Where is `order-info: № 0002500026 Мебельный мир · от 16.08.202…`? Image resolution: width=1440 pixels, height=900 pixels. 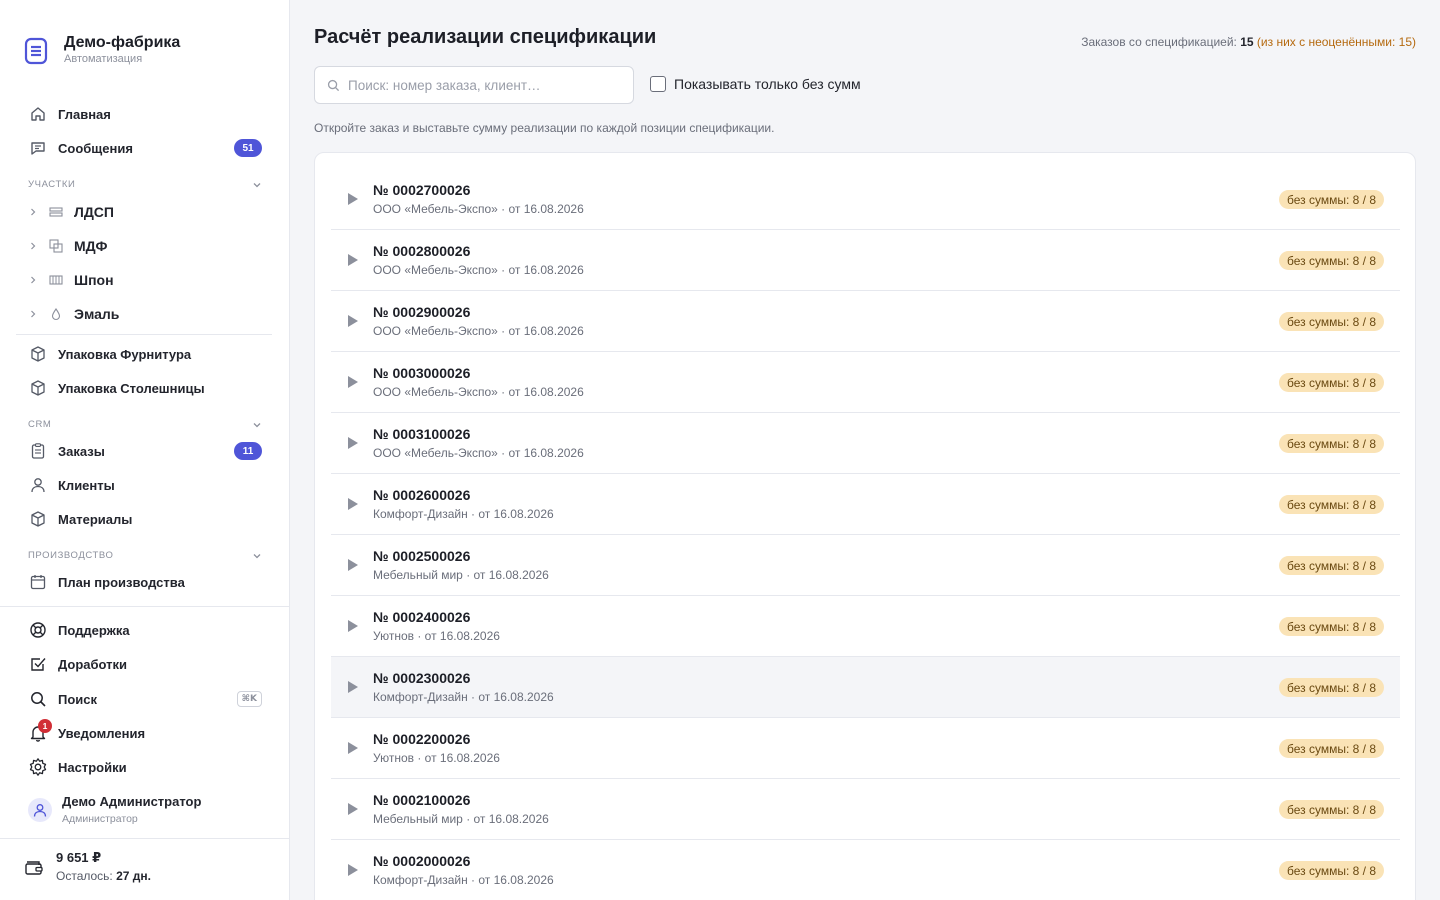 order-info: № 0002500026 Мебельный мир · от 16.08.202… is located at coordinates (461, 565).